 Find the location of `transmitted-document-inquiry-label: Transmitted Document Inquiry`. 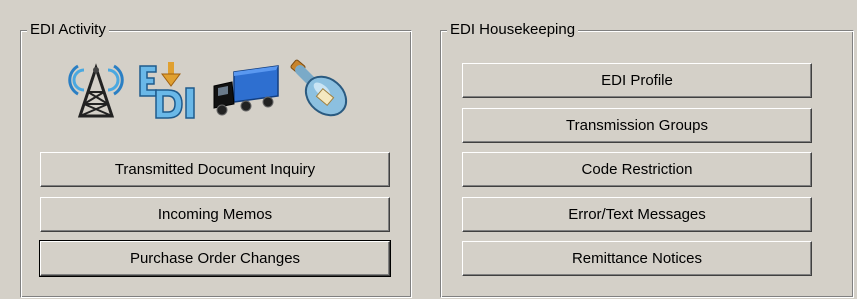

transmitted-document-inquiry-label: Transmitted Document Inquiry is located at coordinates (215, 169).